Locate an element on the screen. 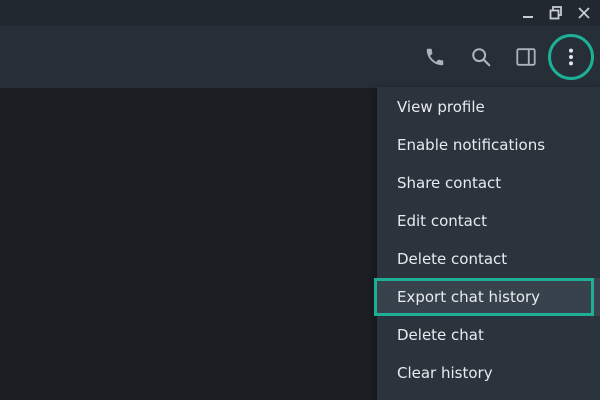  window-titlebar is located at coordinates (300, 13).